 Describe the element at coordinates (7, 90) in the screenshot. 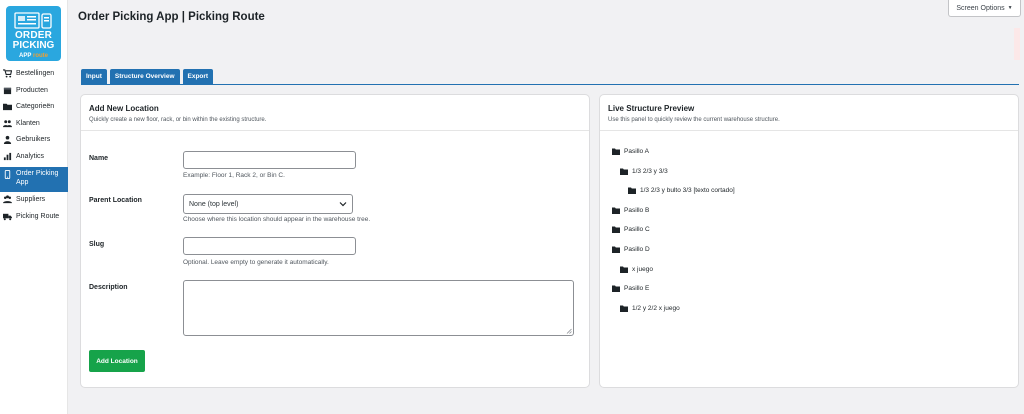

I see `box-icon` at that location.